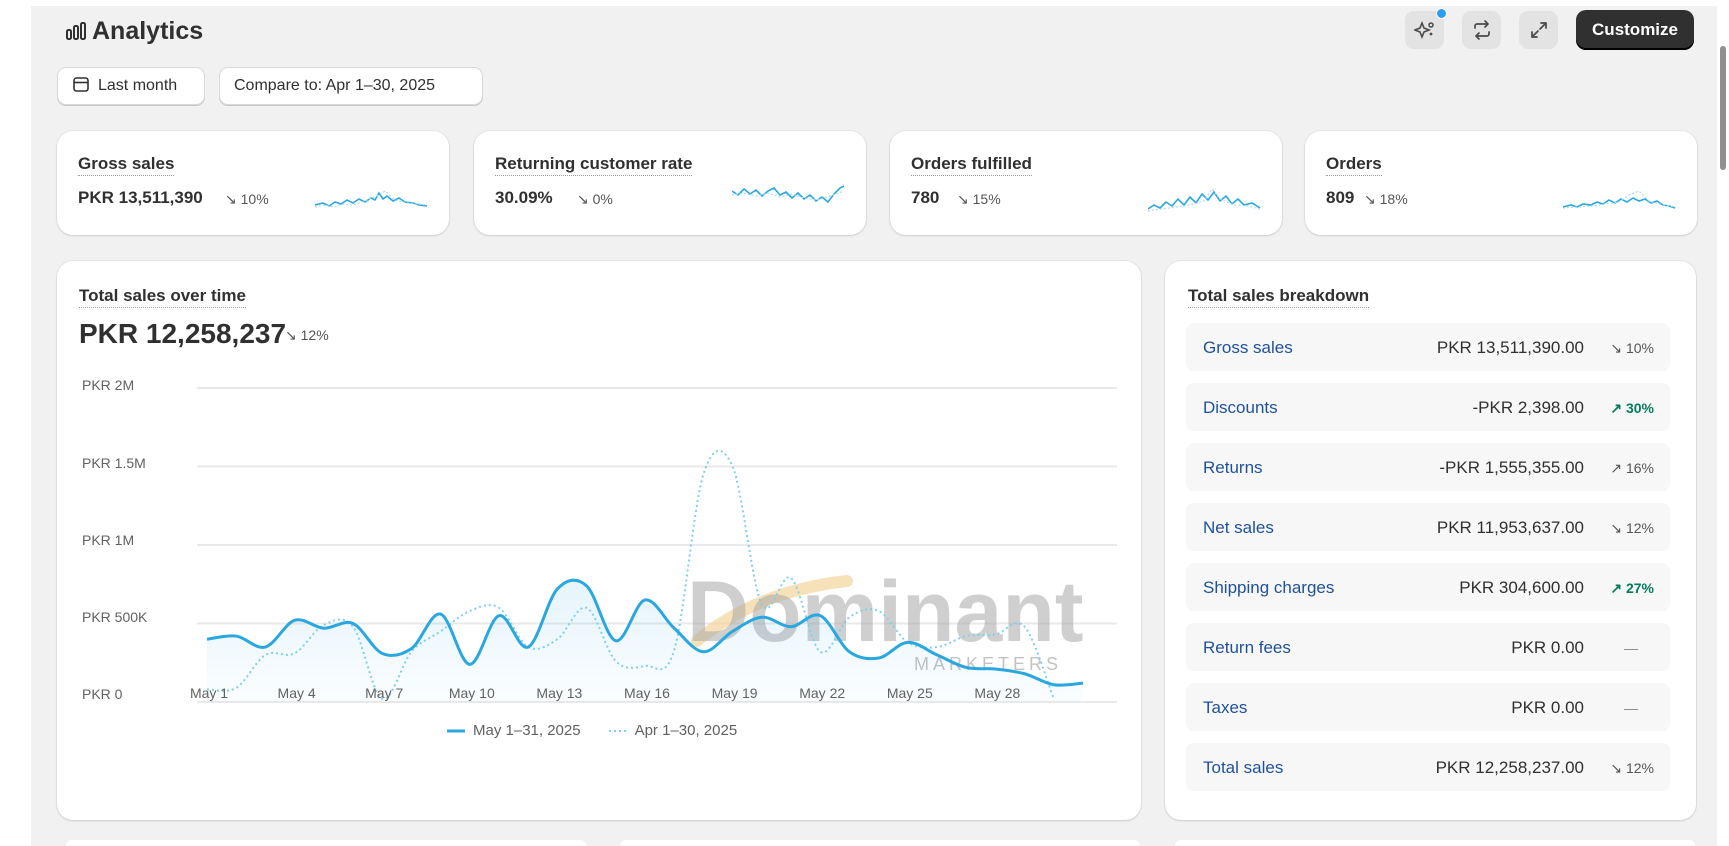 The image size is (1729, 846). What do you see at coordinates (1632, 348) in the screenshot?
I see `breakdown-row-change: ↘ 10%` at bounding box center [1632, 348].